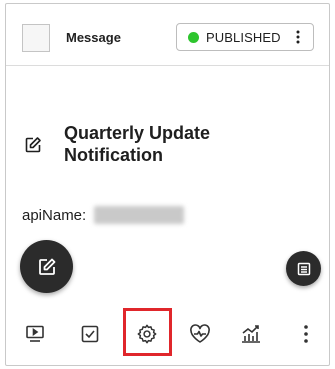  I want to click on more-options-button, so click(306, 334).